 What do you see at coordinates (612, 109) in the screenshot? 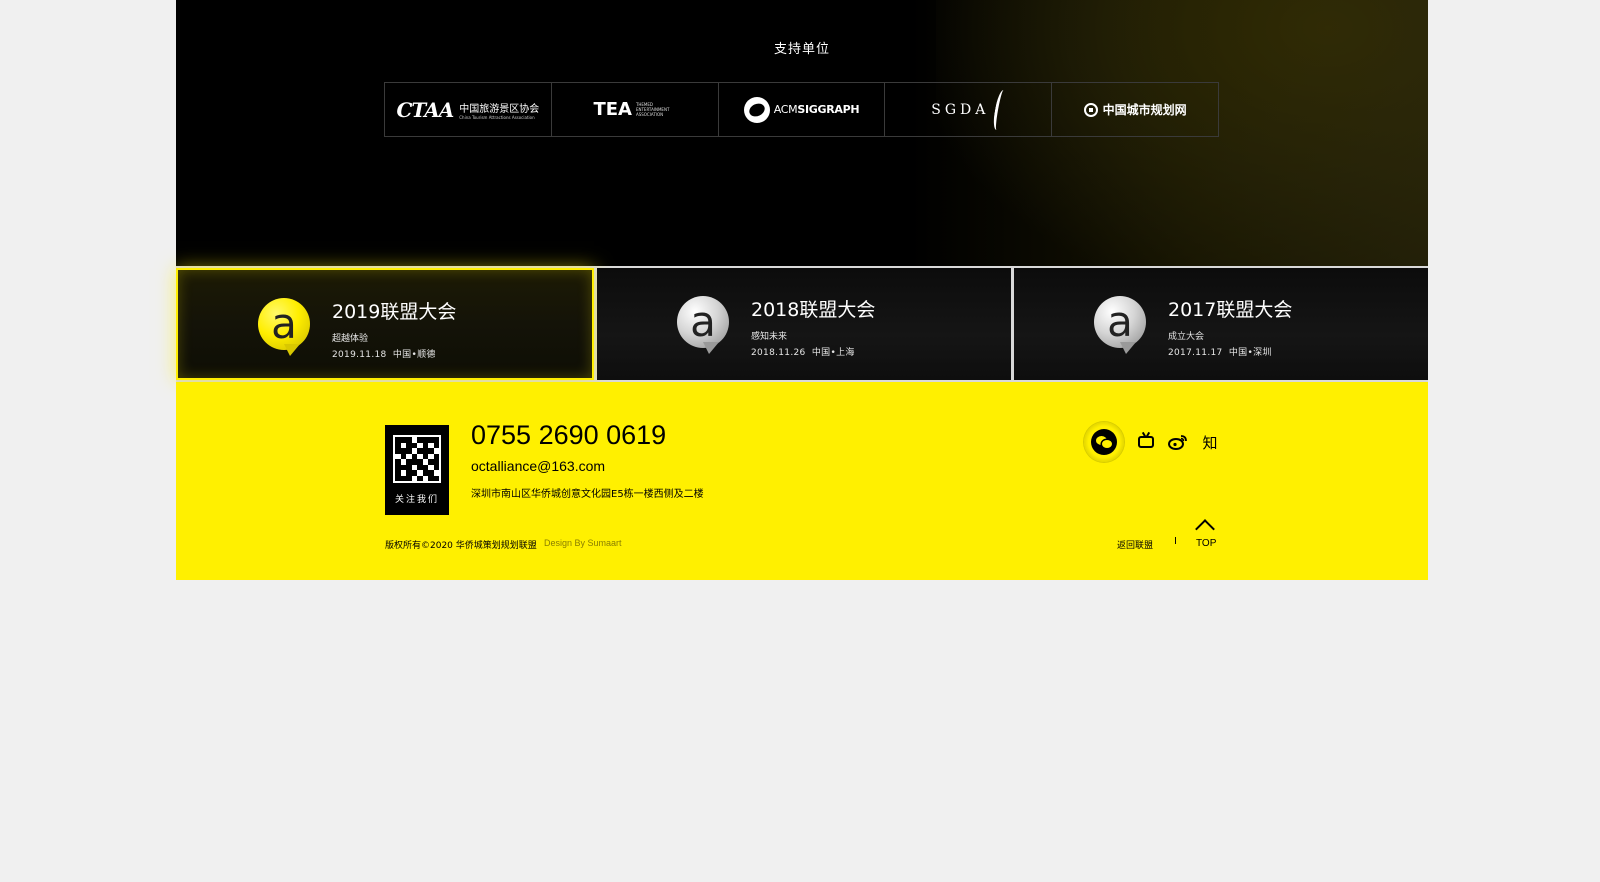
I see `tea-logo-mark: TEA` at bounding box center [612, 109].